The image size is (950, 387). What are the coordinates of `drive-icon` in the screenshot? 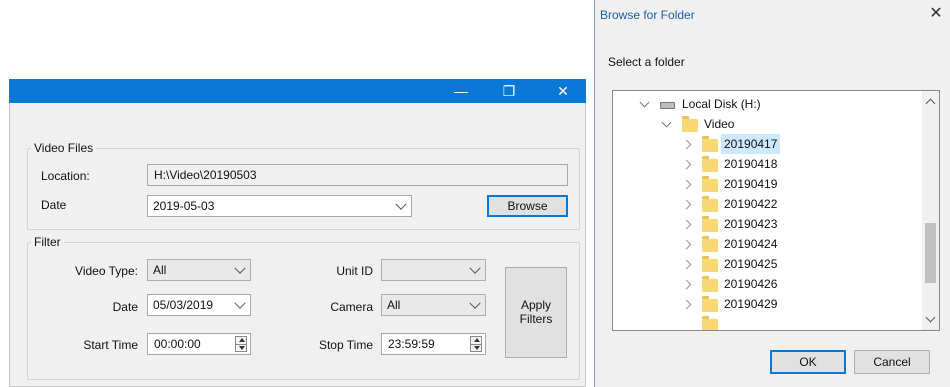 It's located at (667, 105).